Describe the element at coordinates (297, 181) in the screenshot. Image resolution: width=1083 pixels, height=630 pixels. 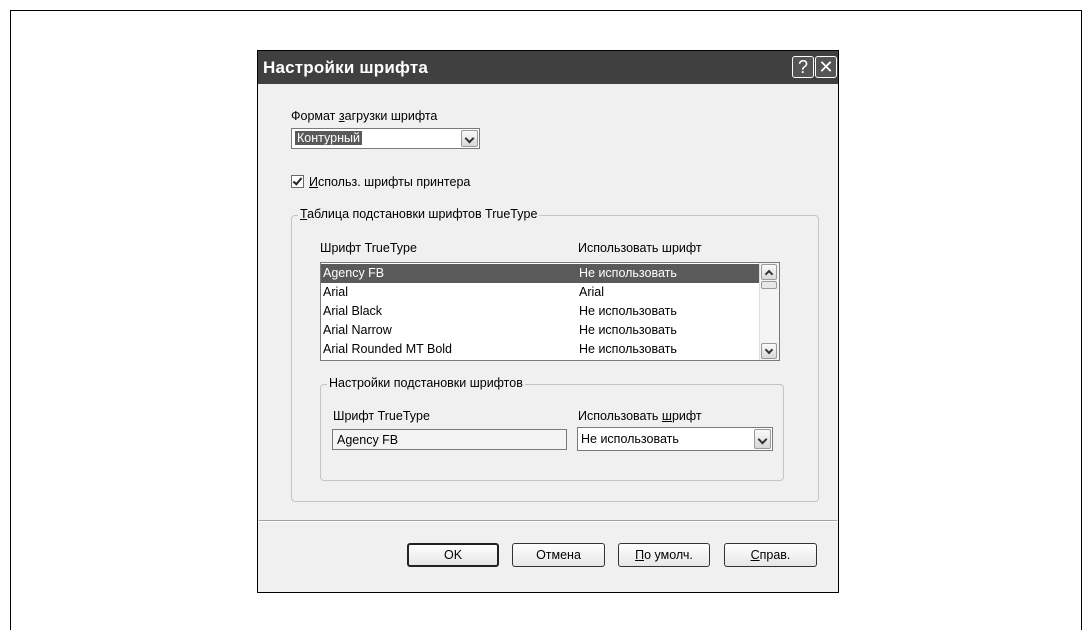
I see `use-printer-fonts-checkbox` at that location.